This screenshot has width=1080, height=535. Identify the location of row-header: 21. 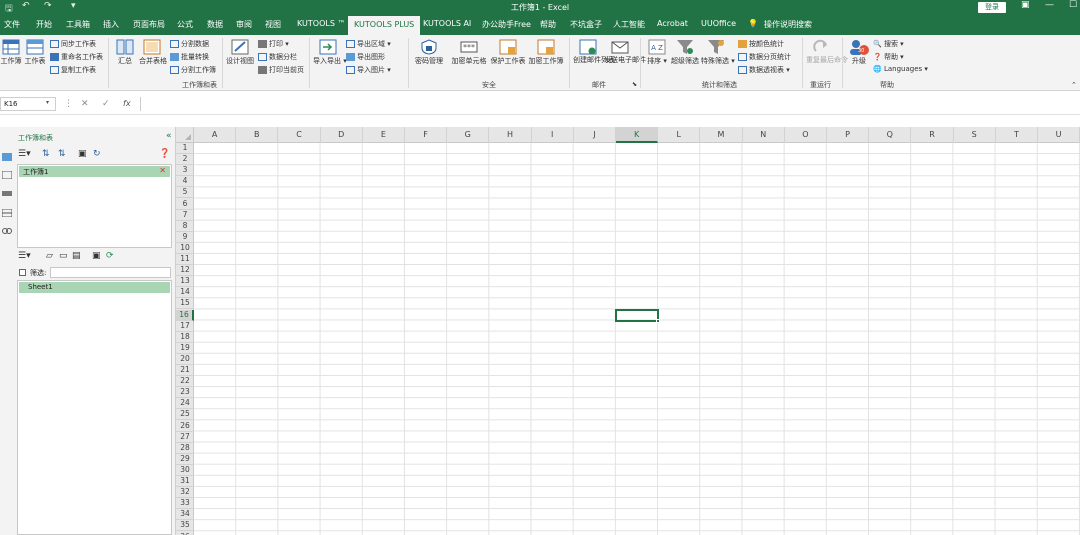
(185, 371).